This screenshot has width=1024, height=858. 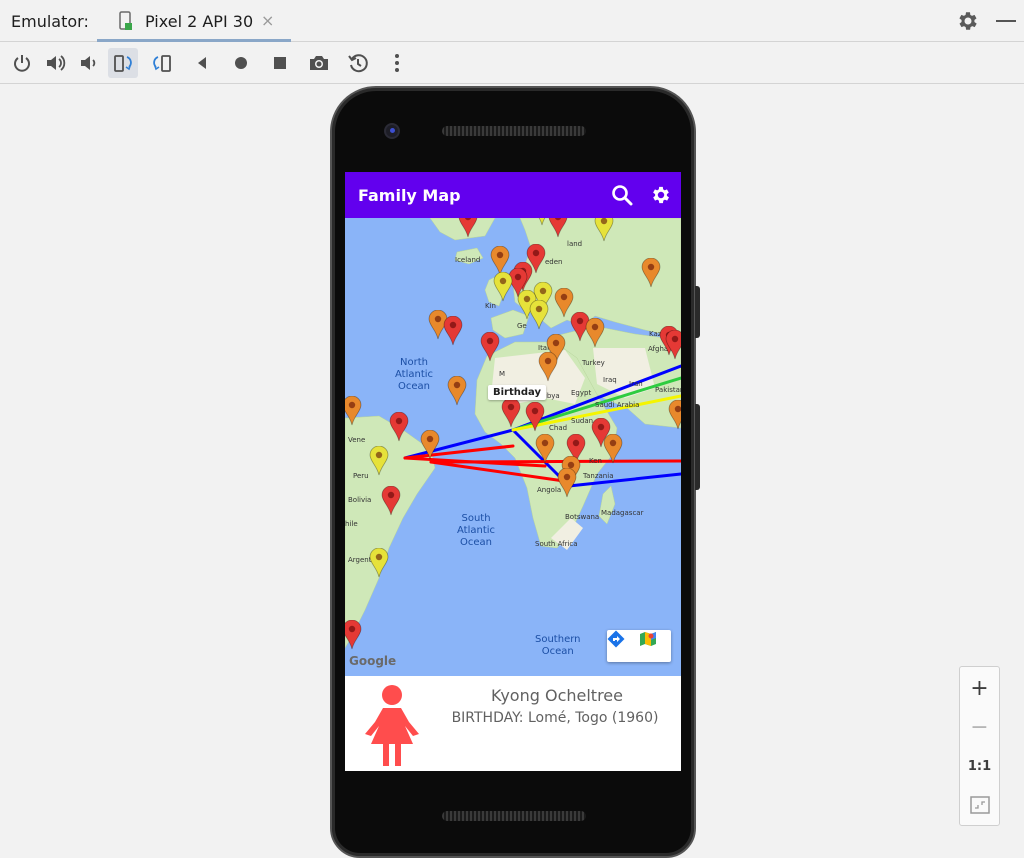 What do you see at coordinates (50, 21) in the screenshot?
I see `emulator-label: Emulator:` at bounding box center [50, 21].